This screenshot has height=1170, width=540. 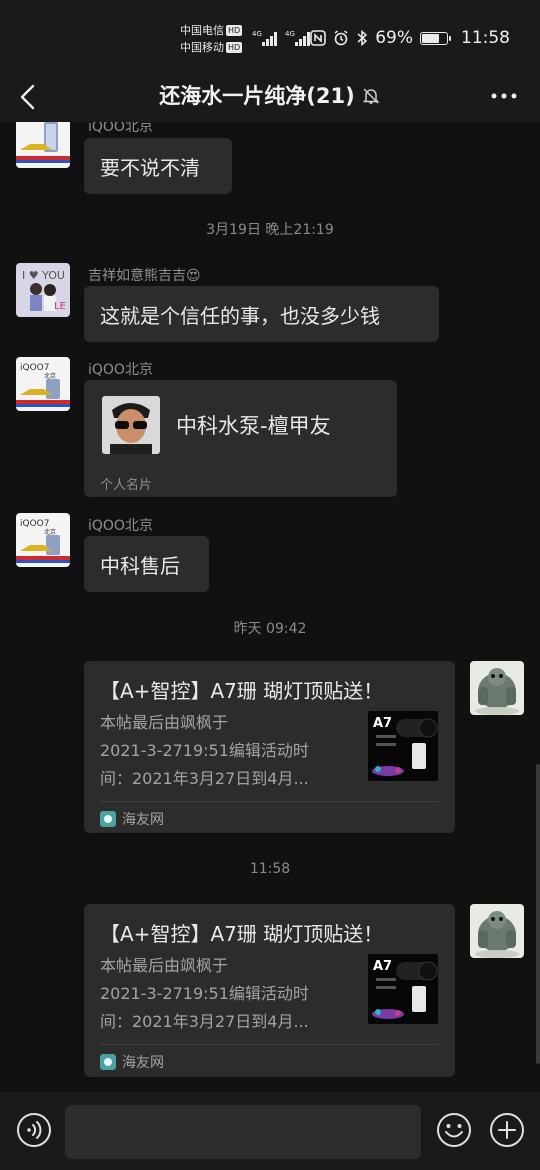 What do you see at coordinates (430, 38) in the screenshot?
I see `battery-fill` at bounding box center [430, 38].